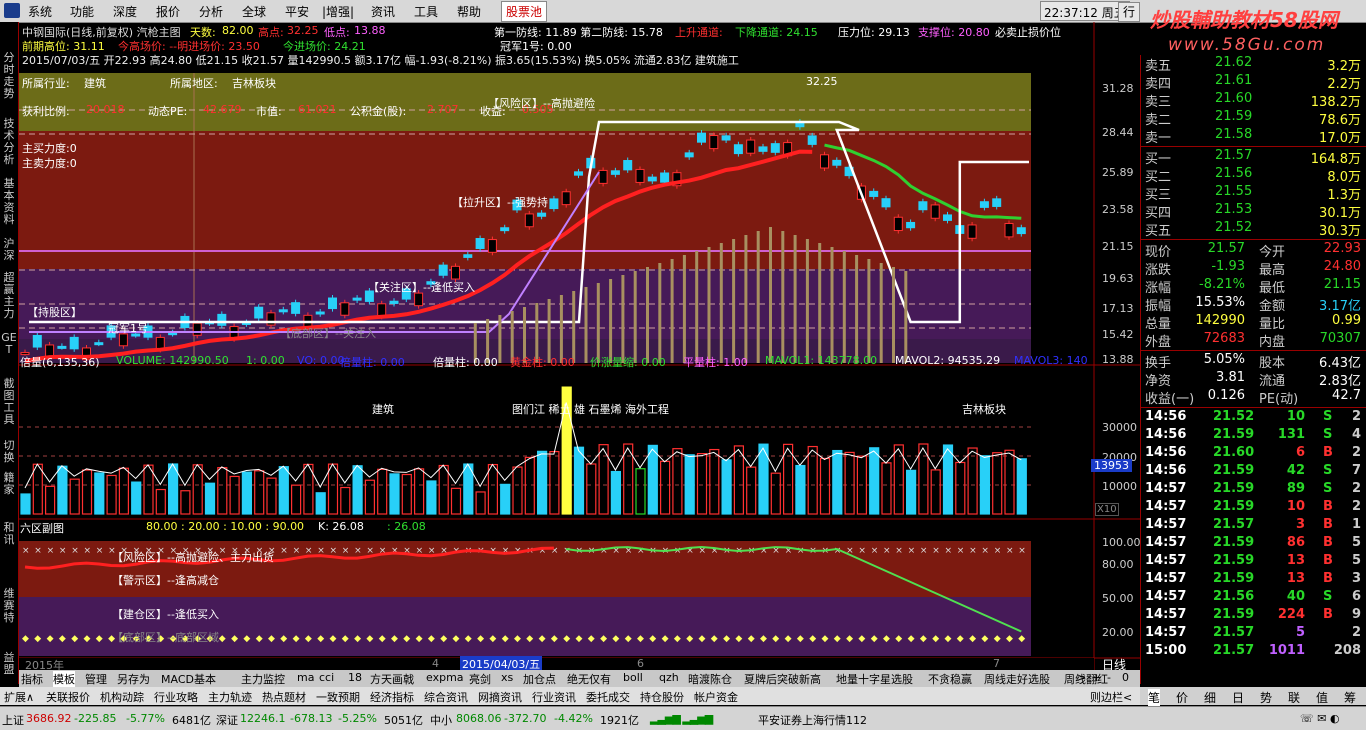  I want to click on indicator-tab: 绝无仅有, so click(589, 679).